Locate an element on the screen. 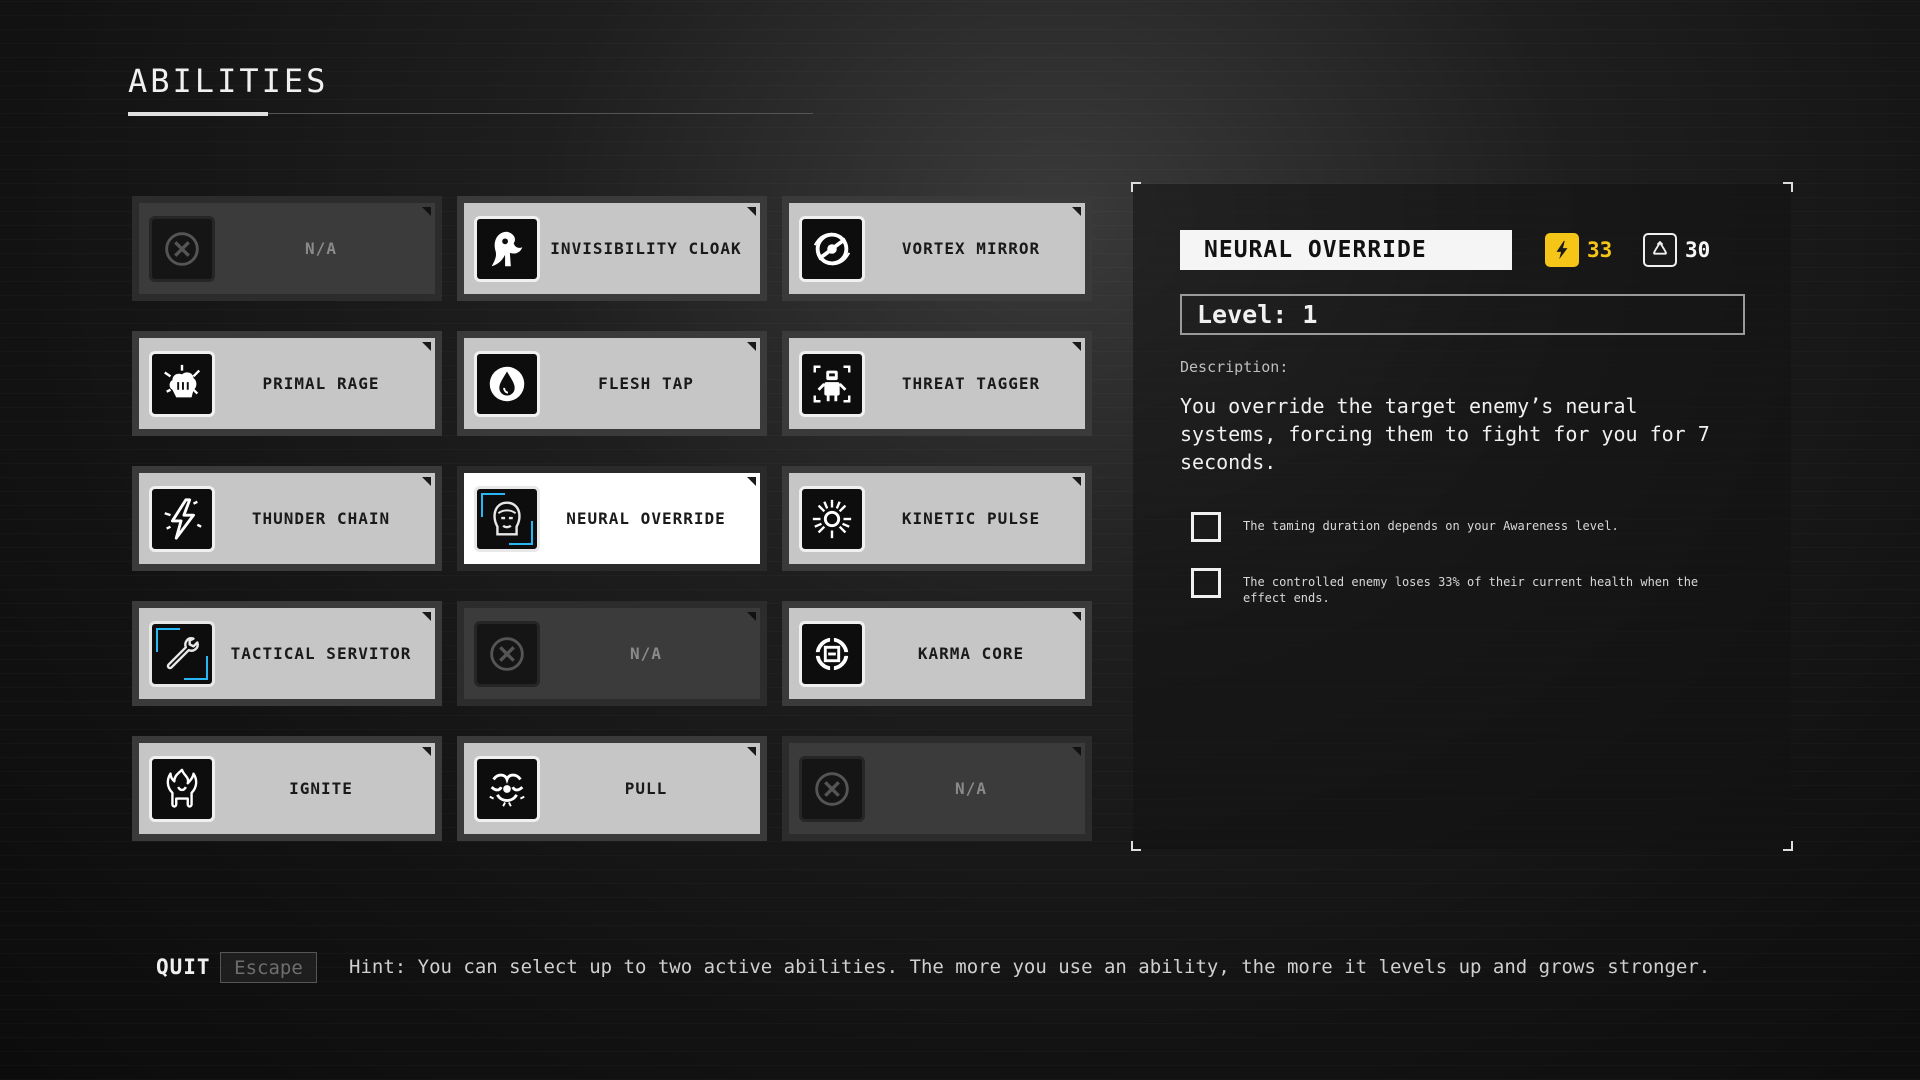 The width and height of the screenshot is (1920, 1080). ability-kinetic-pulse: KINETIC PULSE is located at coordinates (937, 518).